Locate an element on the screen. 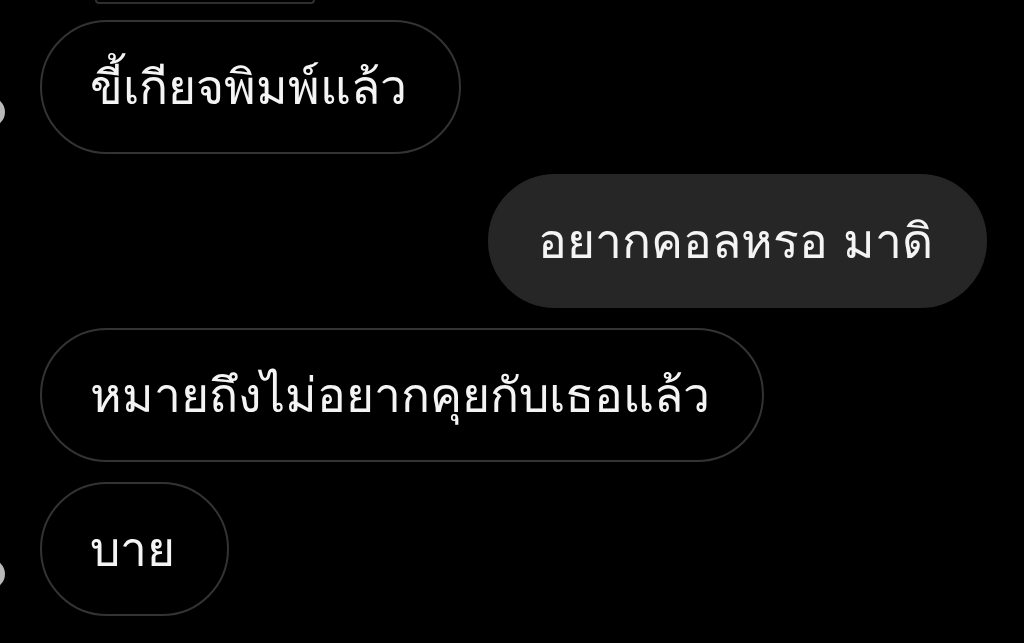  message-bubble: อยากคอลหรอ มาดิ is located at coordinates (737, 241).